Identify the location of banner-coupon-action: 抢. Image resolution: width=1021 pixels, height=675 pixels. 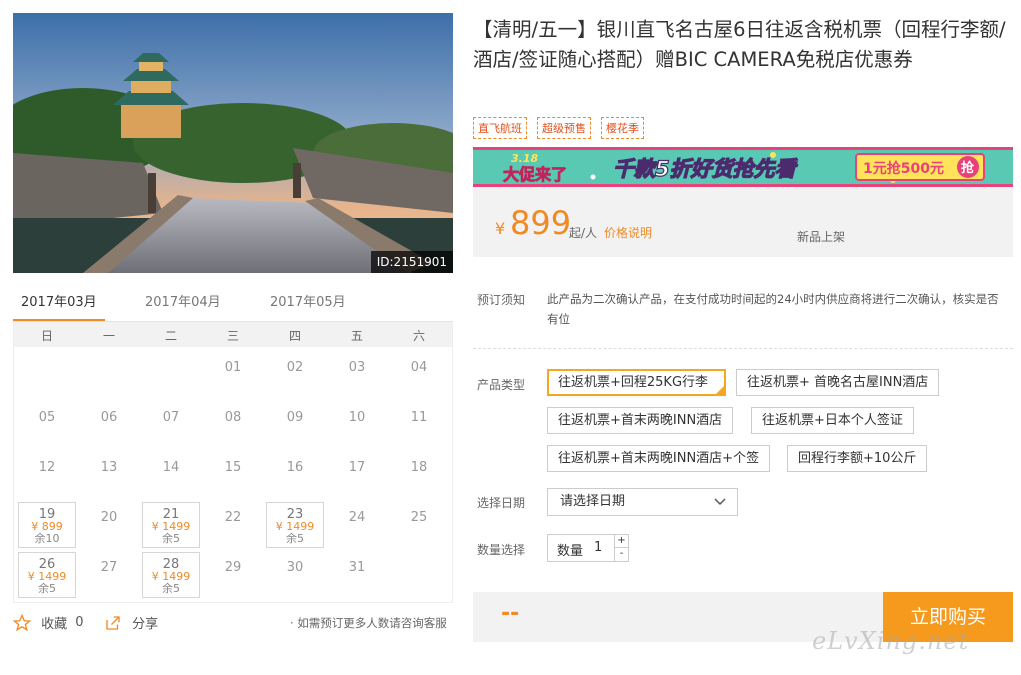
(968, 168).